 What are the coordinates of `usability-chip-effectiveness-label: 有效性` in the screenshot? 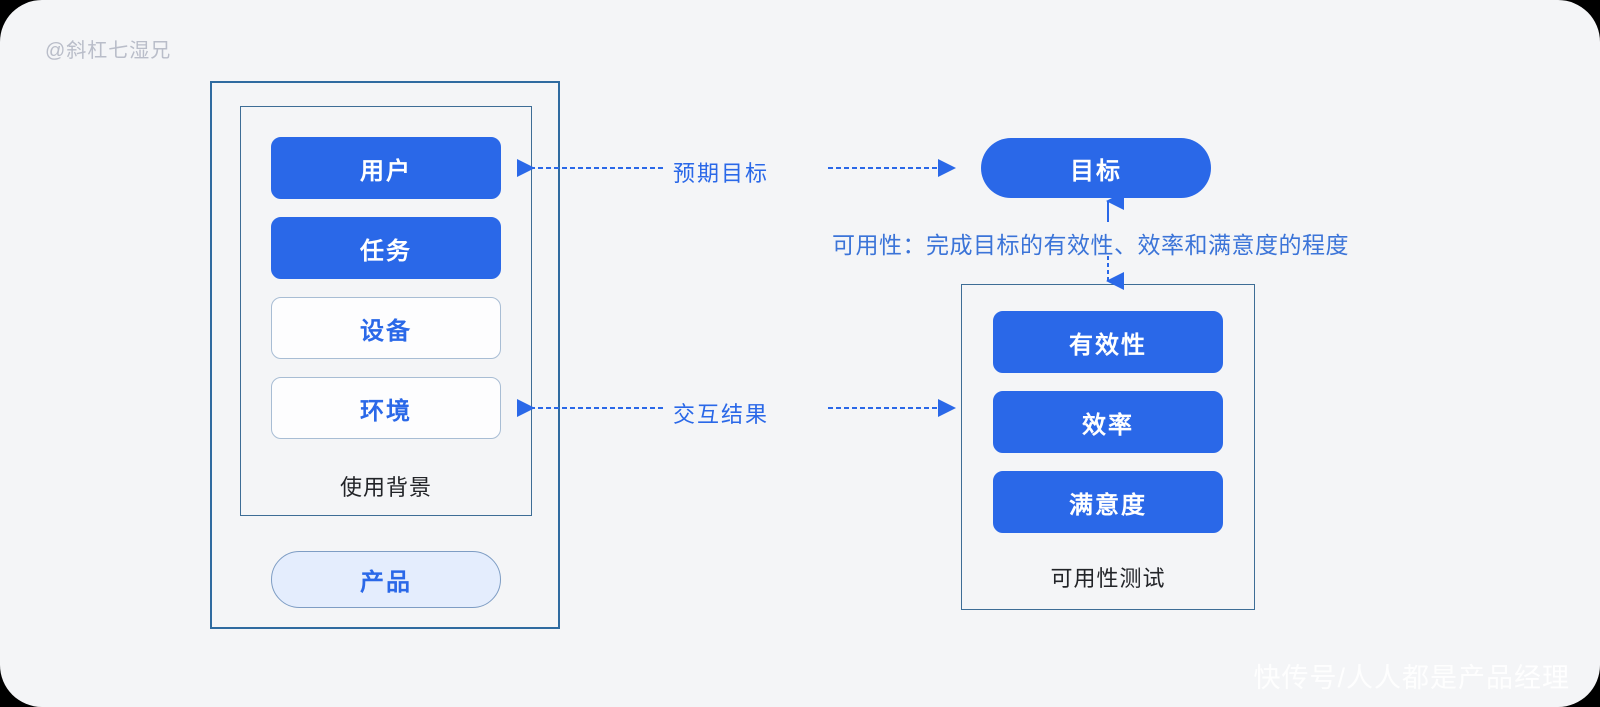 It's located at (1108, 345).